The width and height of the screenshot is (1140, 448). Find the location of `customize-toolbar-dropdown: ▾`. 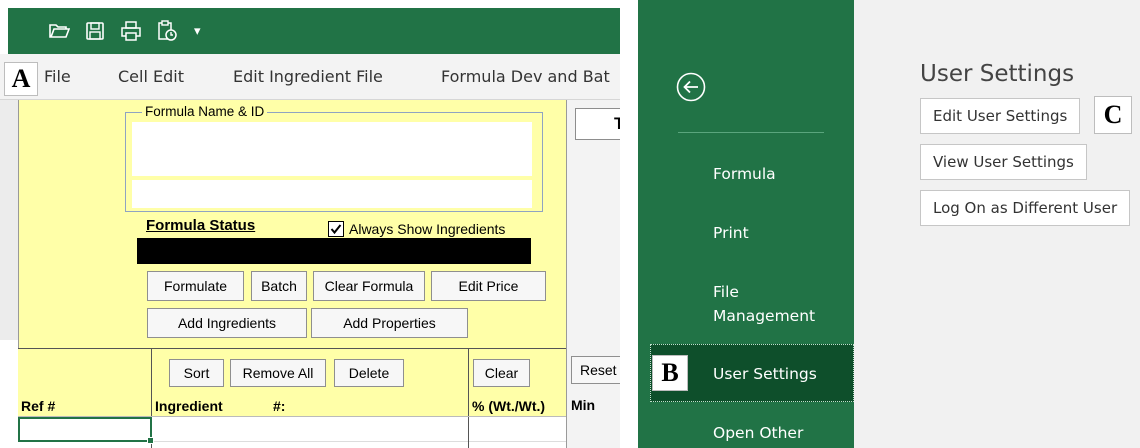

customize-toolbar-dropdown: ▾ is located at coordinates (197, 31).